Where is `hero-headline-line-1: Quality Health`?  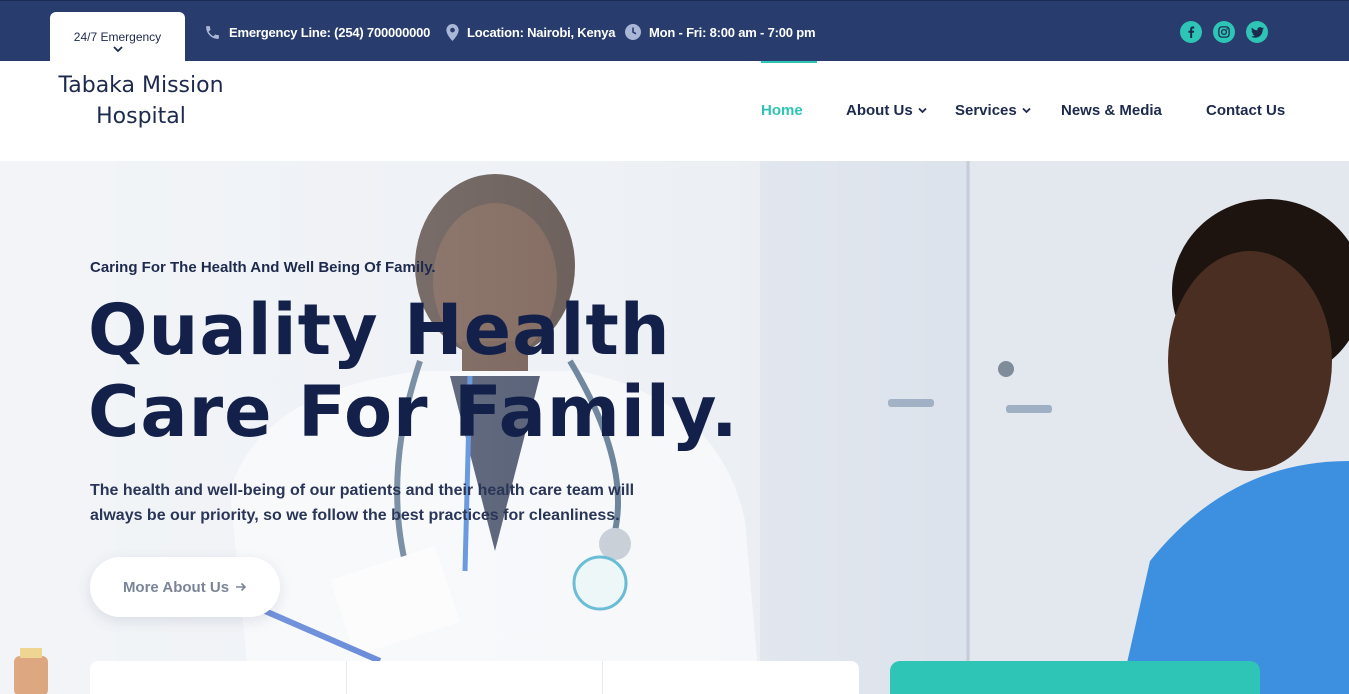 hero-headline-line-1: Quality Health is located at coordinates (379, 330).